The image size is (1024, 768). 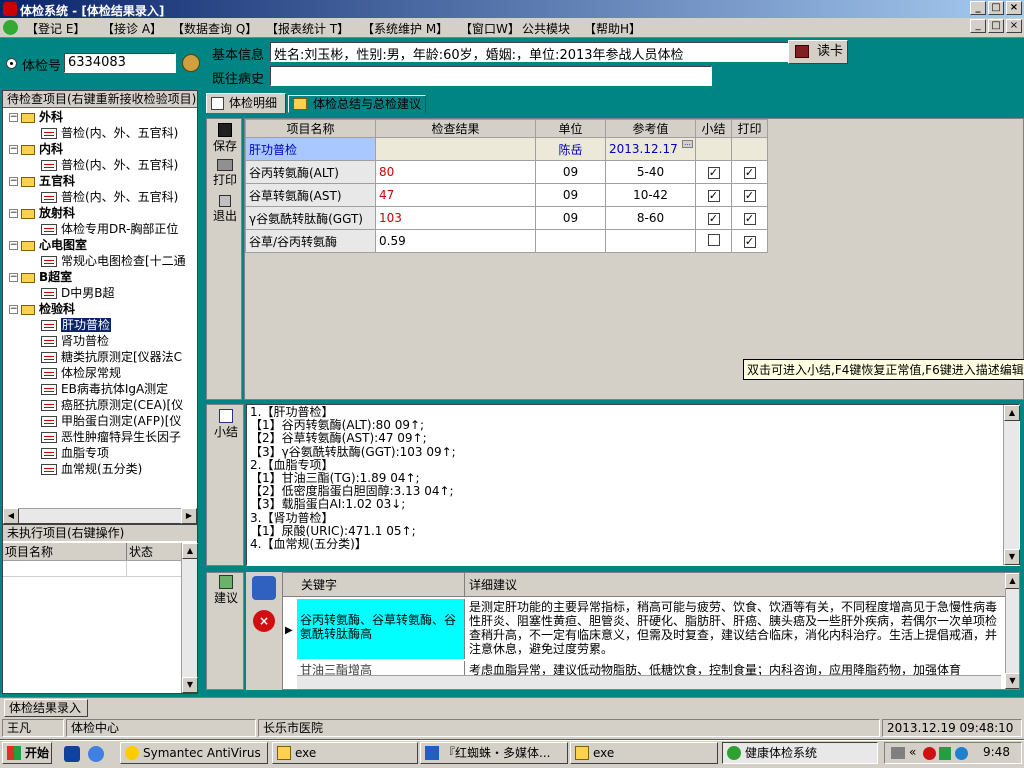 I want to click on advice-col-detail: 详细建议, so click(x=735, y=585).